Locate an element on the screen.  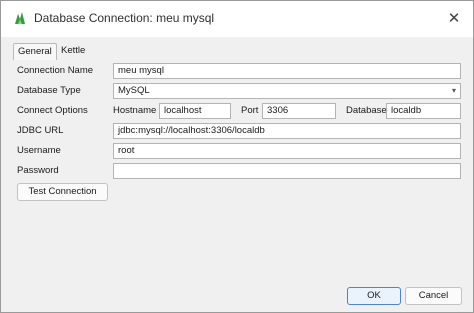
connection-name-field: meu mysql is located at coordinates (287, 71).